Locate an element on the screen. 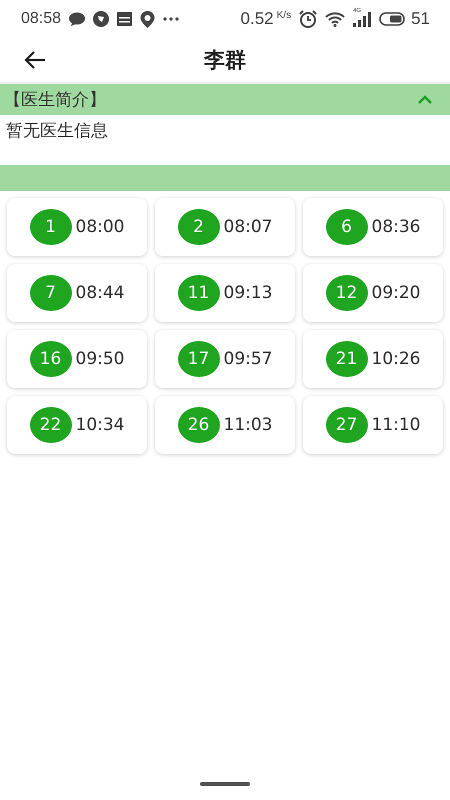 The height and width of the screenshot is (800, 450). queue-number-badge: 27 is located at coordinates (347, 425).